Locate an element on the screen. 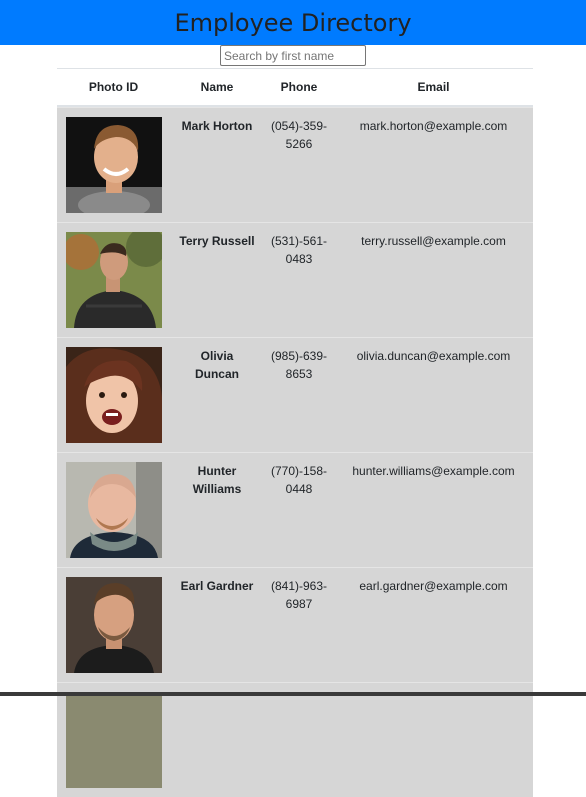 The width and height of the screenshot is (586, 797). table-header: Photo ID Name Phone Email is located at coordinates (295, 88).